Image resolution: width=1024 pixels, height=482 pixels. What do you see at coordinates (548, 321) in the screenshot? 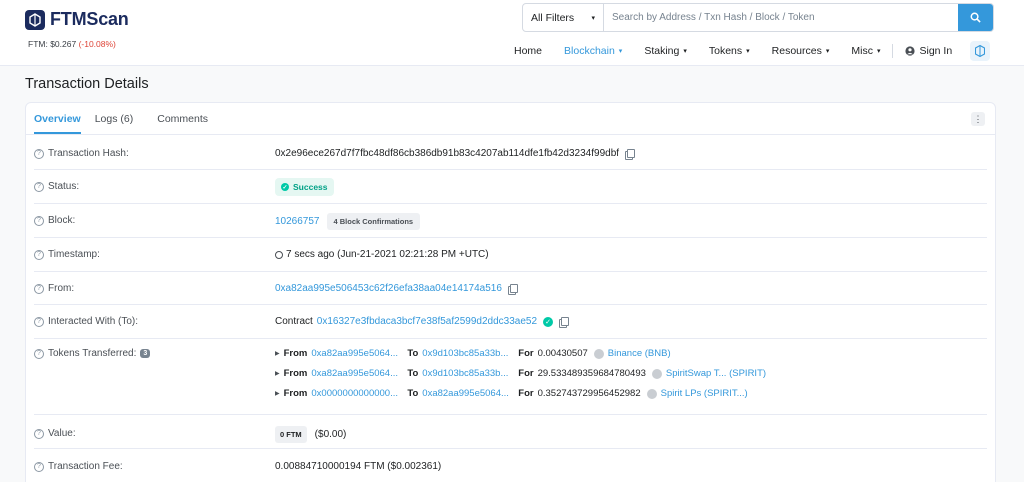
I see `verified-check-icon: ✓` at bounding box center [548, 321].